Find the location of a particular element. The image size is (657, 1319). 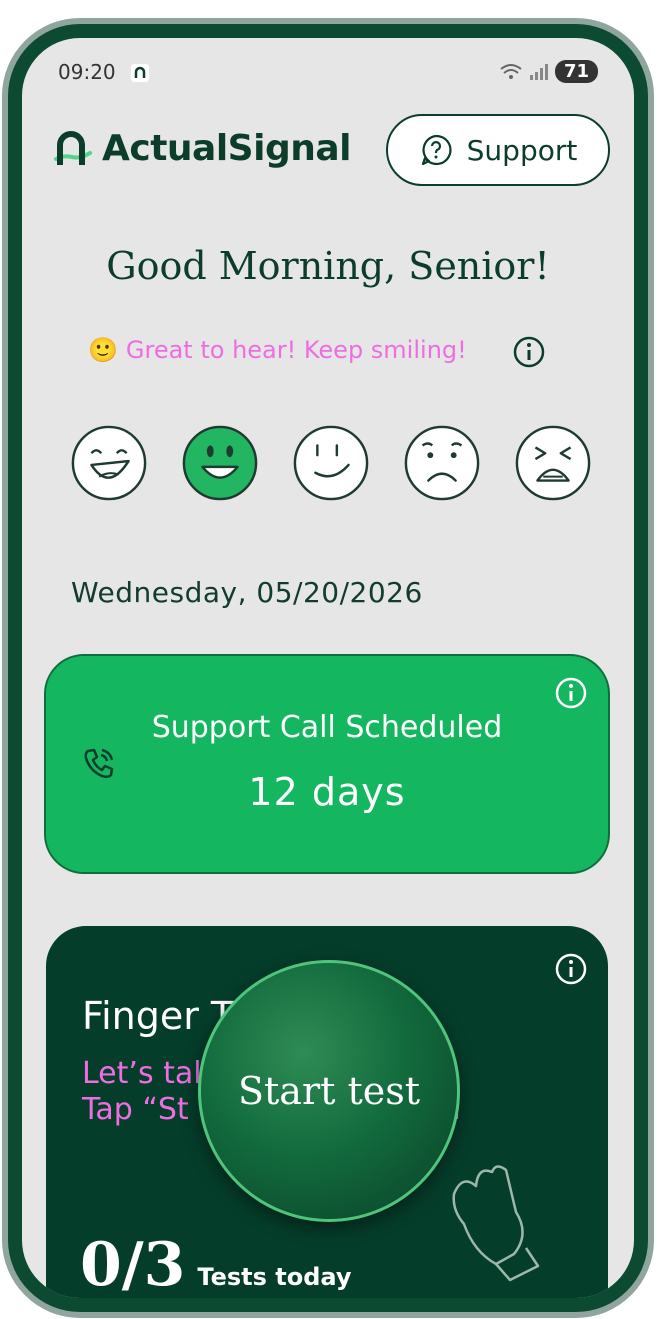

support-button: Support is located at coordinates (498, 150).